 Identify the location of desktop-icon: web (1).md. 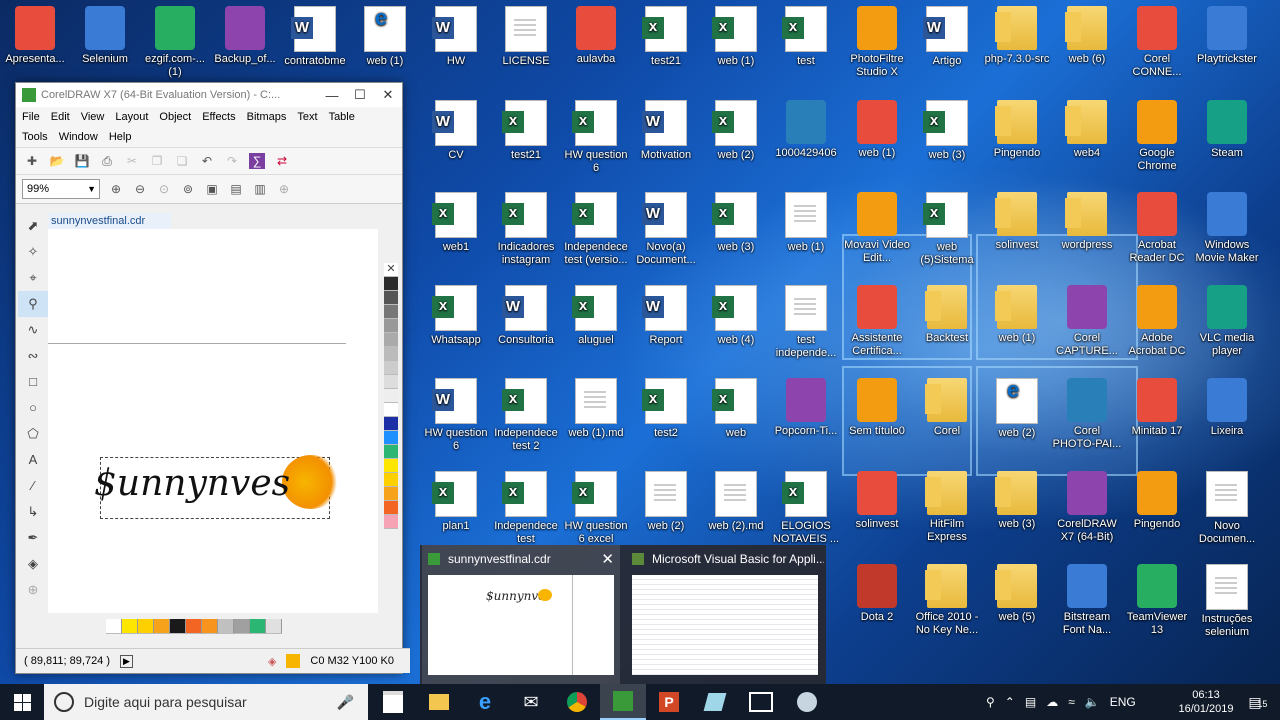
(596, 409).